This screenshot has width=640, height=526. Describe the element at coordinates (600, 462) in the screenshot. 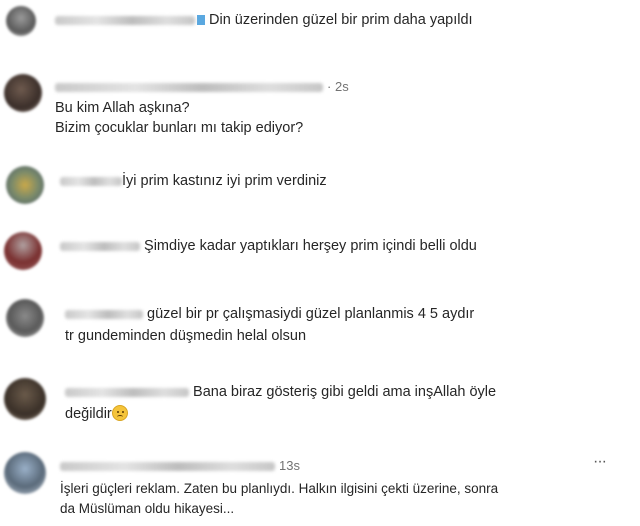

I see `more-options-icon: ···` at that location.